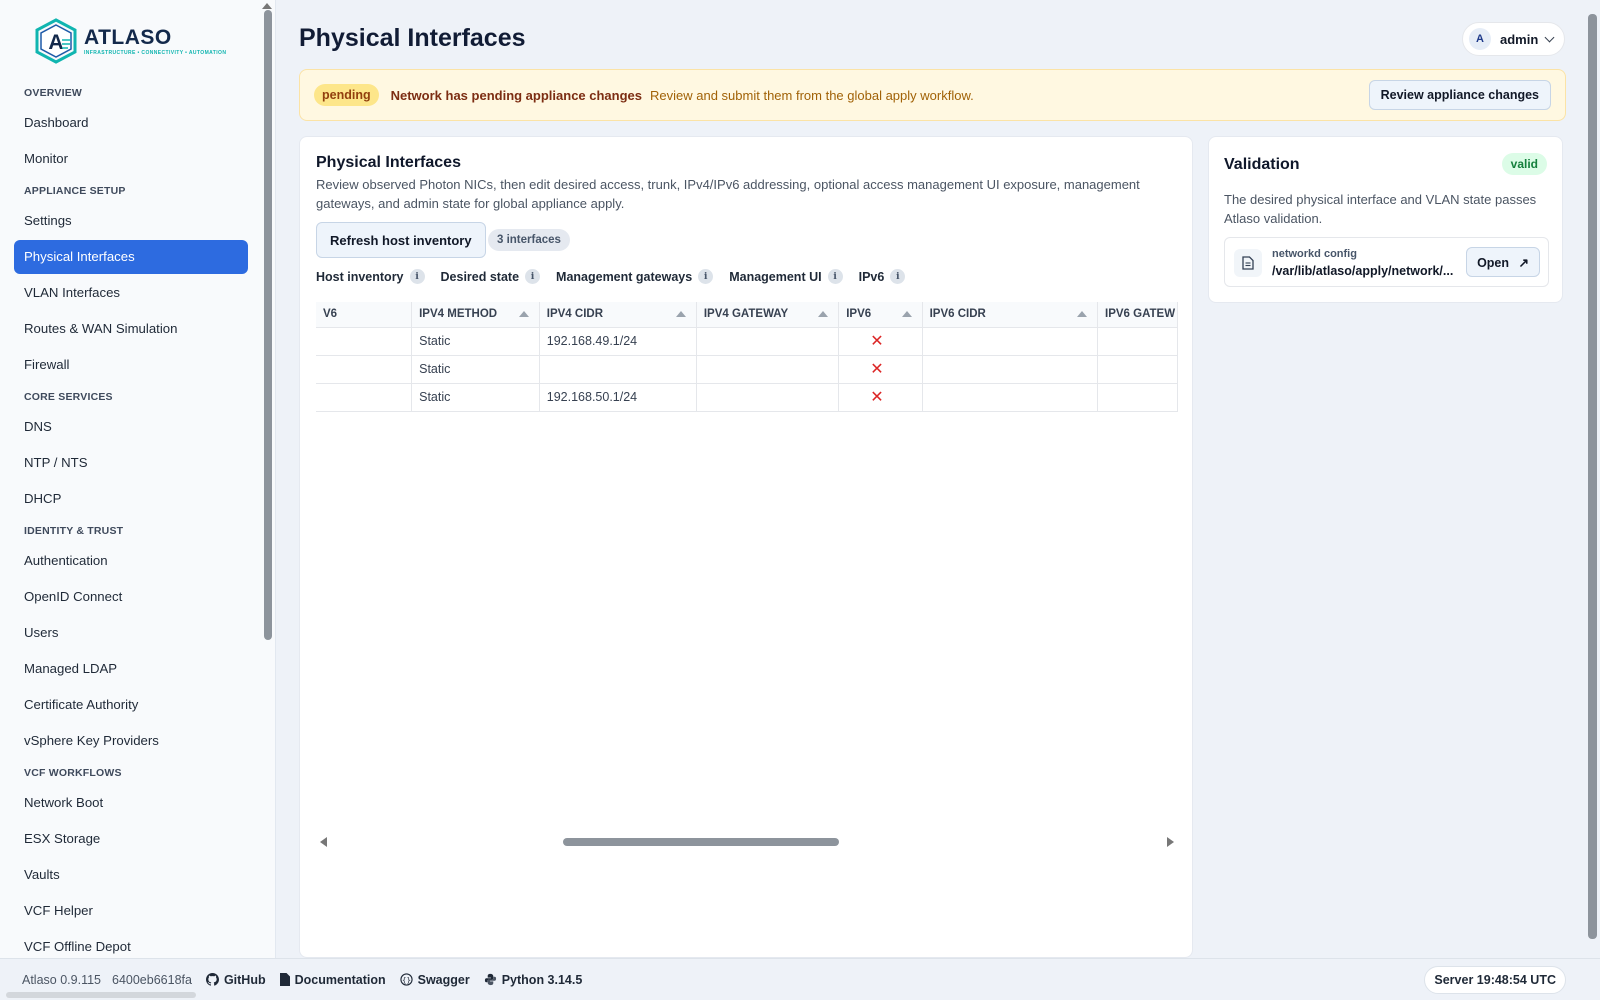 The image size is (1600, 1000). What do you see at coordinates (68, 397) in the screenshot?
I see `nav-section-core-services: CORE SERVICES` at bounding box center [68, 397].